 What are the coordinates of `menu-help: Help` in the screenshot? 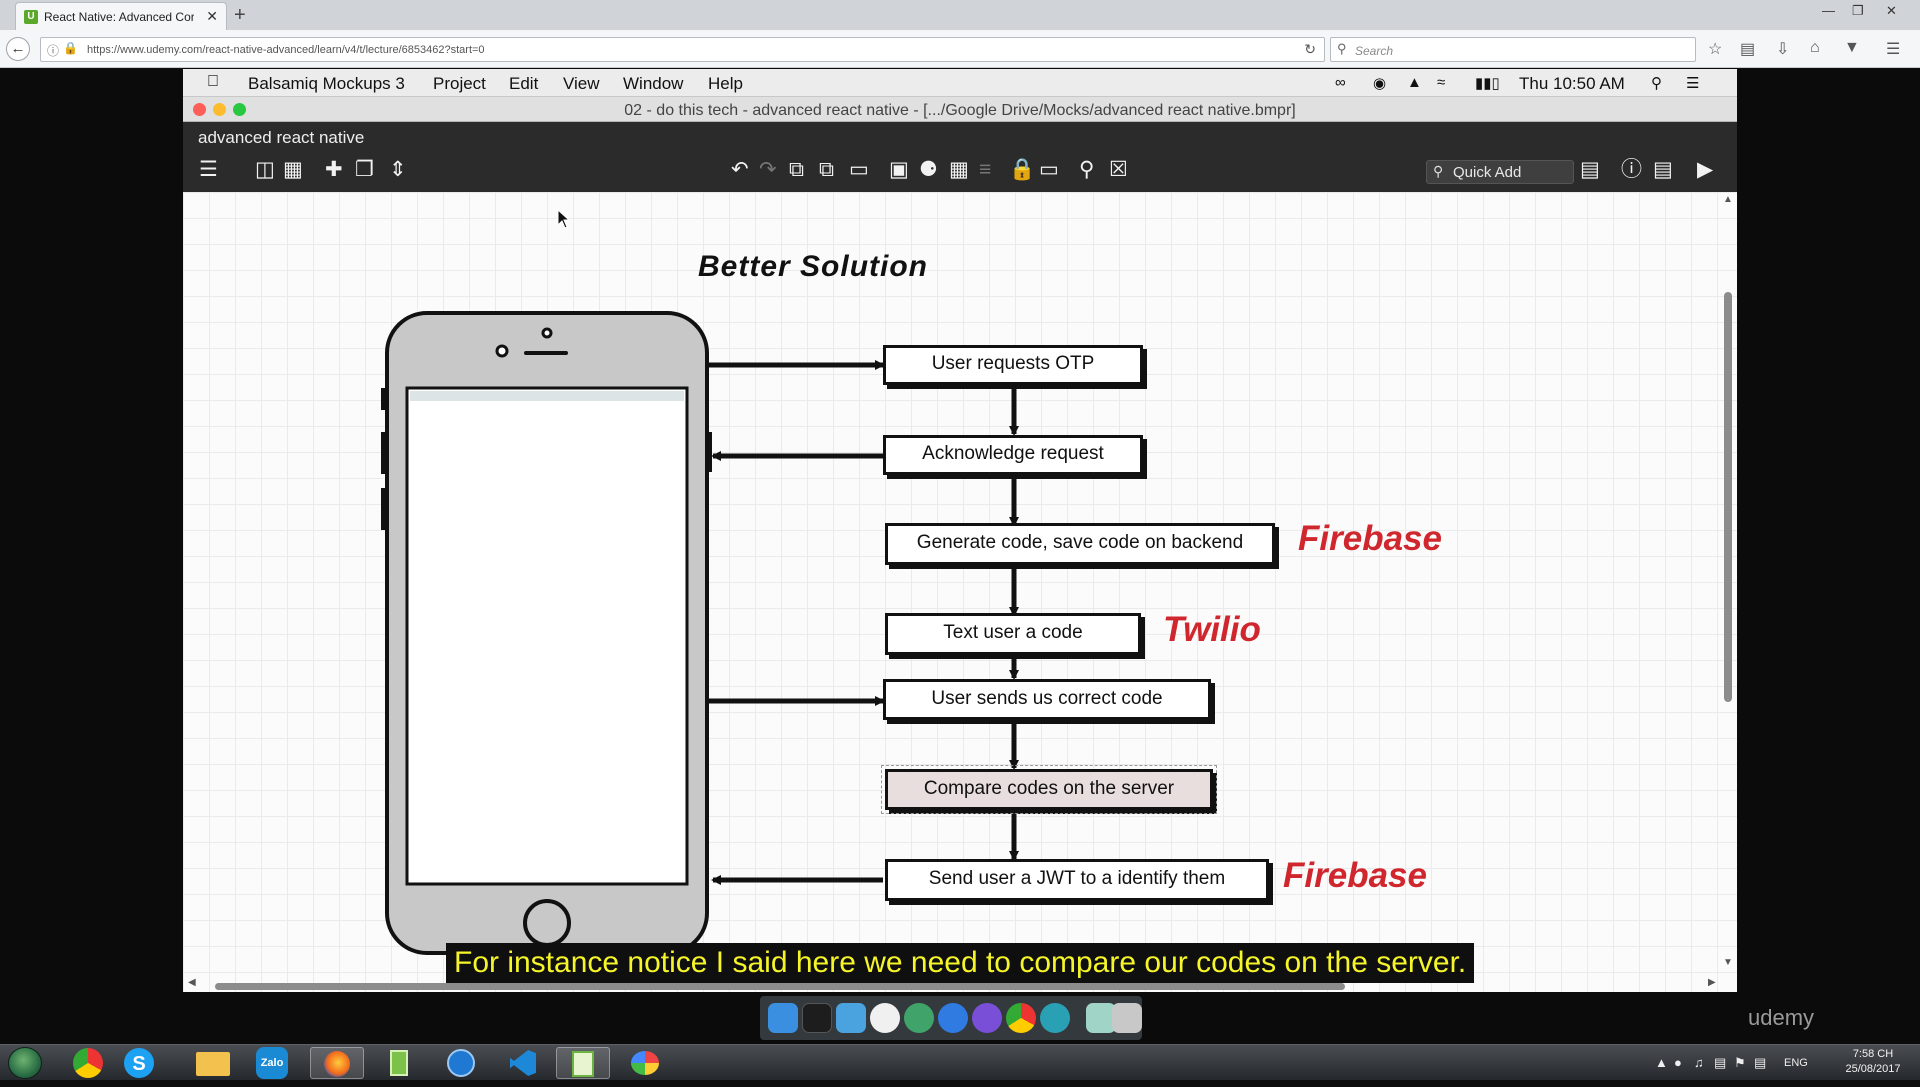 It's located at (725, 83).